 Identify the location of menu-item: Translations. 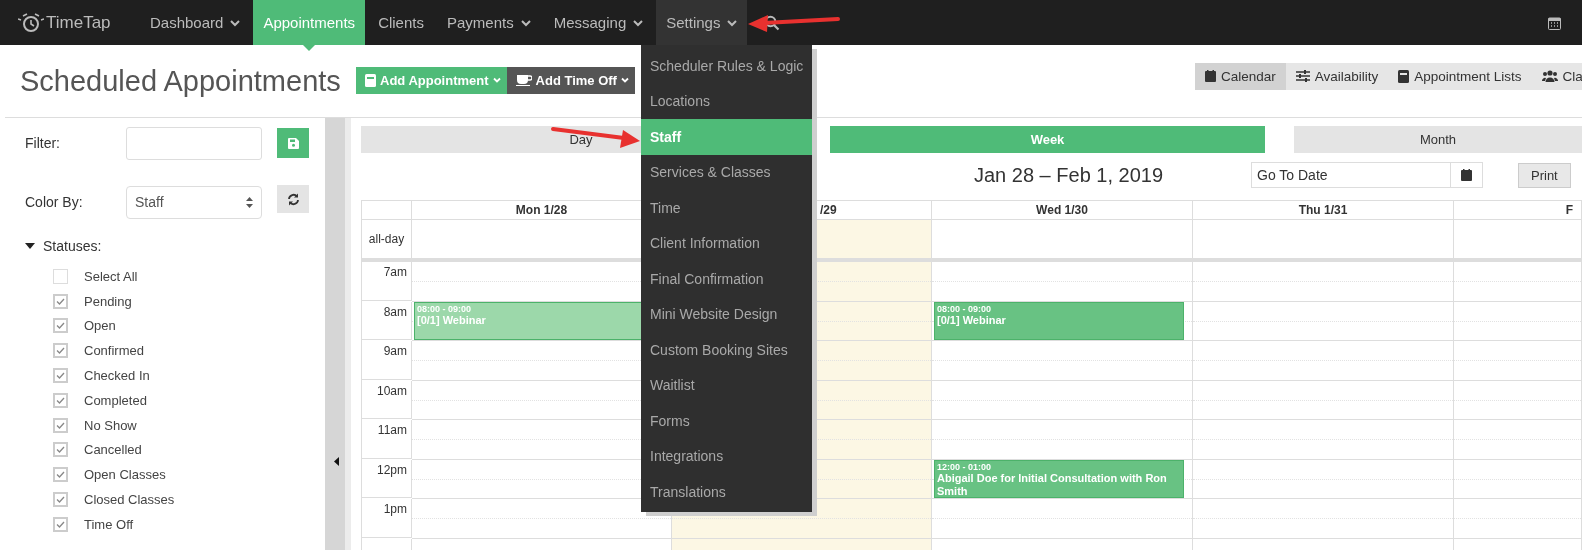
(726, 492).